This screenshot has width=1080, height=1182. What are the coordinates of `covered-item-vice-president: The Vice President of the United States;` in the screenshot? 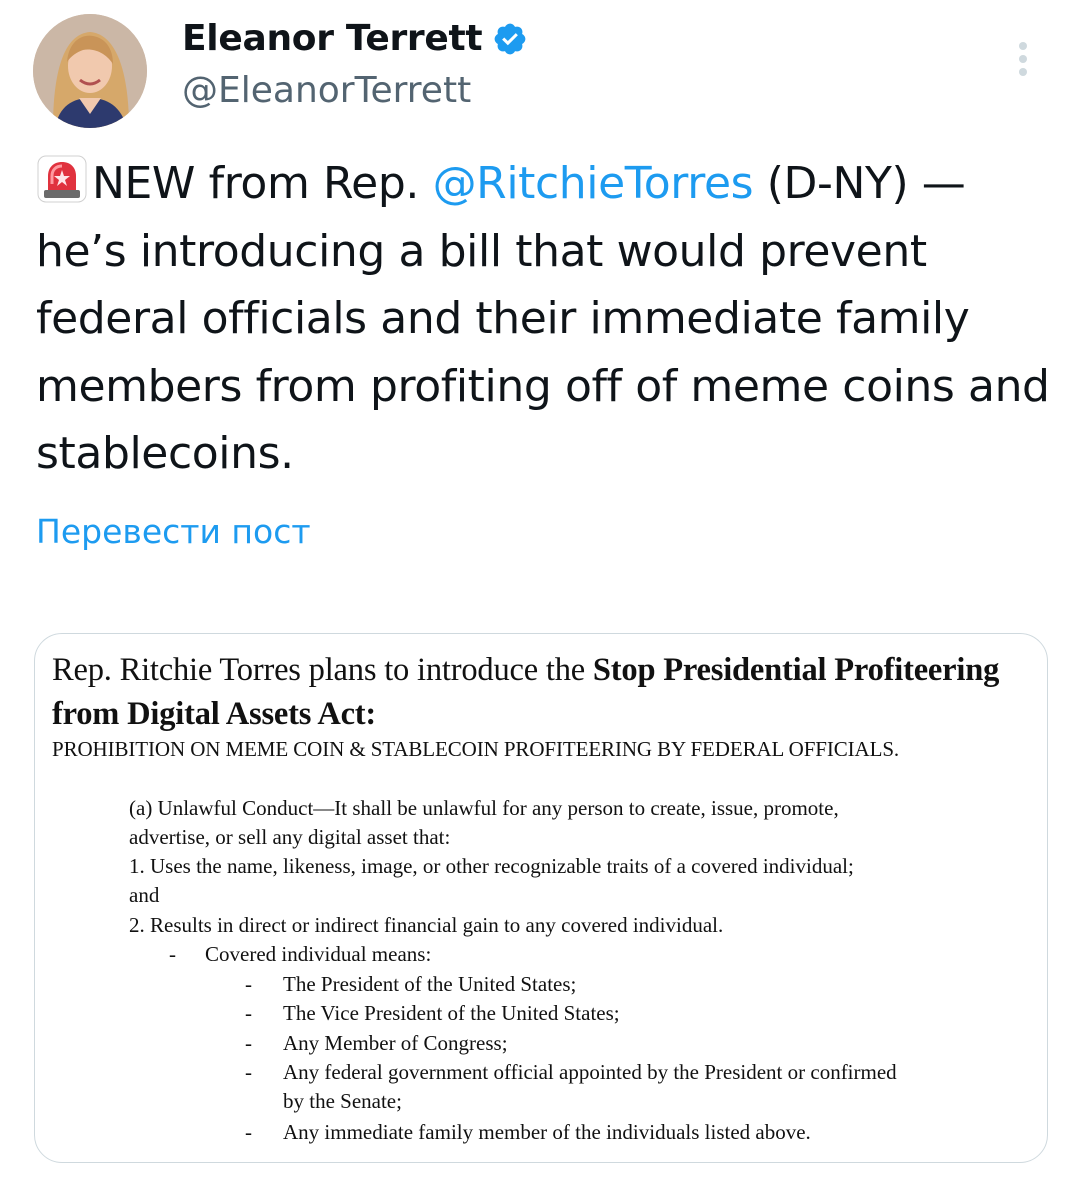 It's located at (451, 1013).